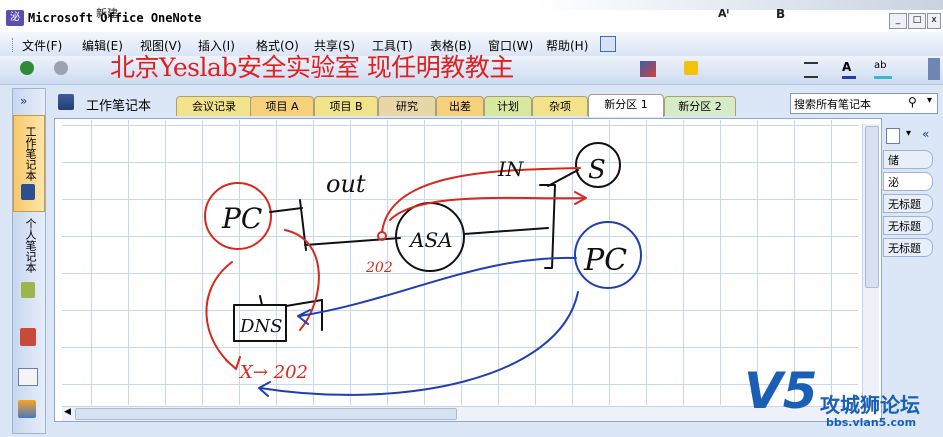 This screenshot has height=437, width=943. What do you see at coordinates (273, 372) in the screenshot?
I see `ink-label-x-port: X→ 202` at bounding box center [273, 372].